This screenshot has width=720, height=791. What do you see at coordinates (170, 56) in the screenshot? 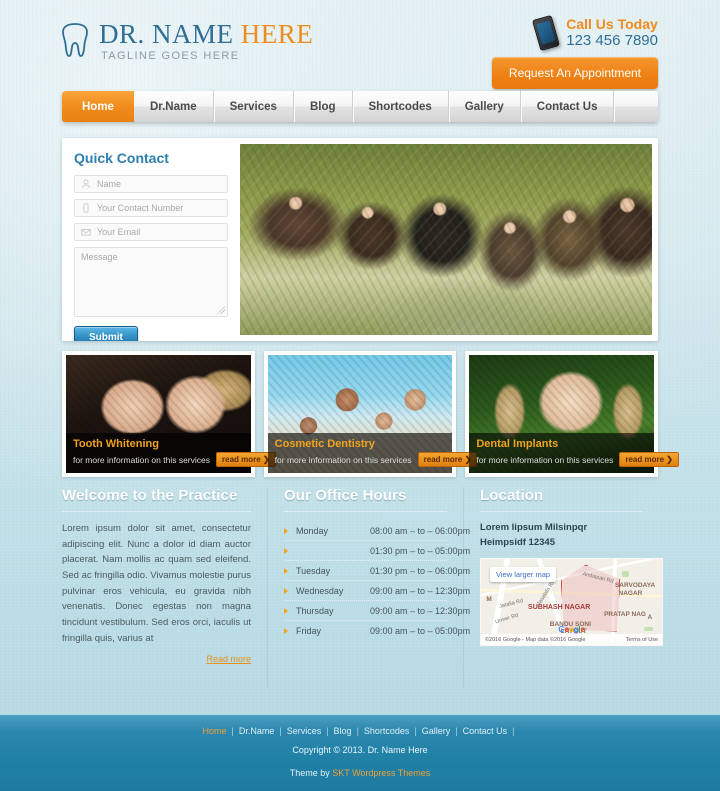
I see `logo-tagline: TAGLINE GOES HERE` at bounding box center [170, 56].